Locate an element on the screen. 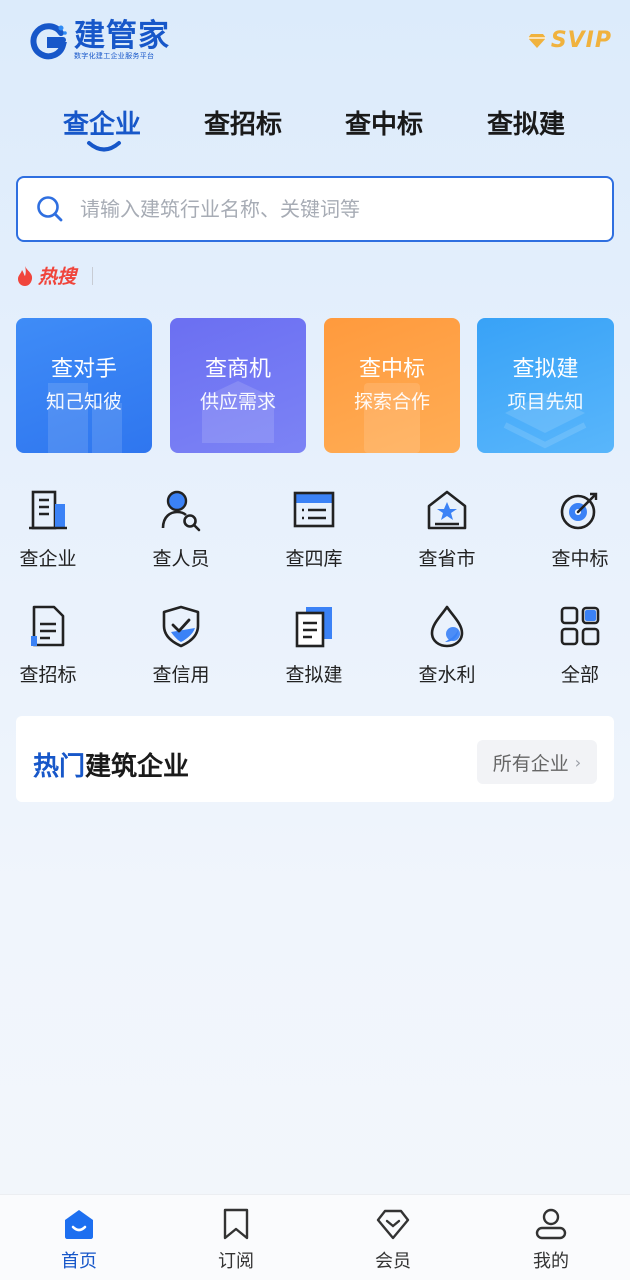  app-name: 建管家 is located at coordinates (122, 36).